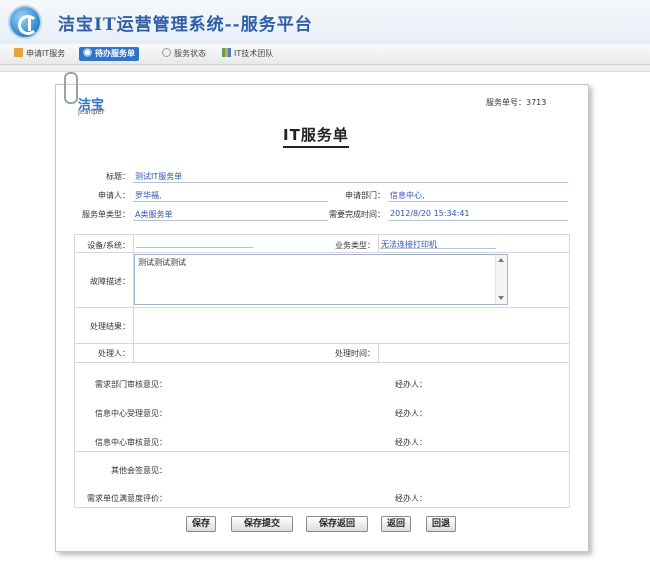  What do you see at coordinates (430, 213) in the screenshot?
I see `due-value: 2012/8/20 15:34:41` at bounding box center [430, 213].